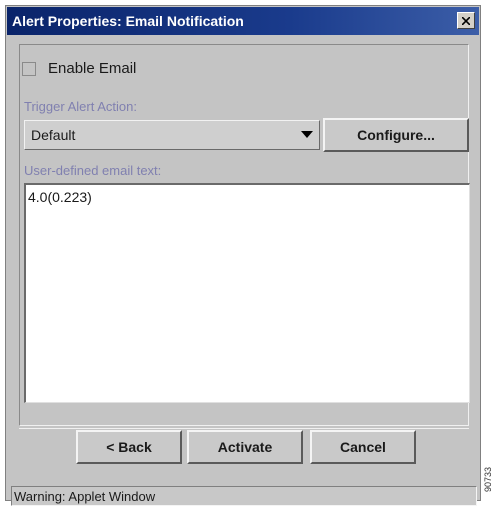 Image resolution: width=502 pixels, height=508 pixels. What do you see at coordinates (172, 135) in the screenshot?
I see `trigger-alert-action-select: Default` at bounding box center [172, 135].